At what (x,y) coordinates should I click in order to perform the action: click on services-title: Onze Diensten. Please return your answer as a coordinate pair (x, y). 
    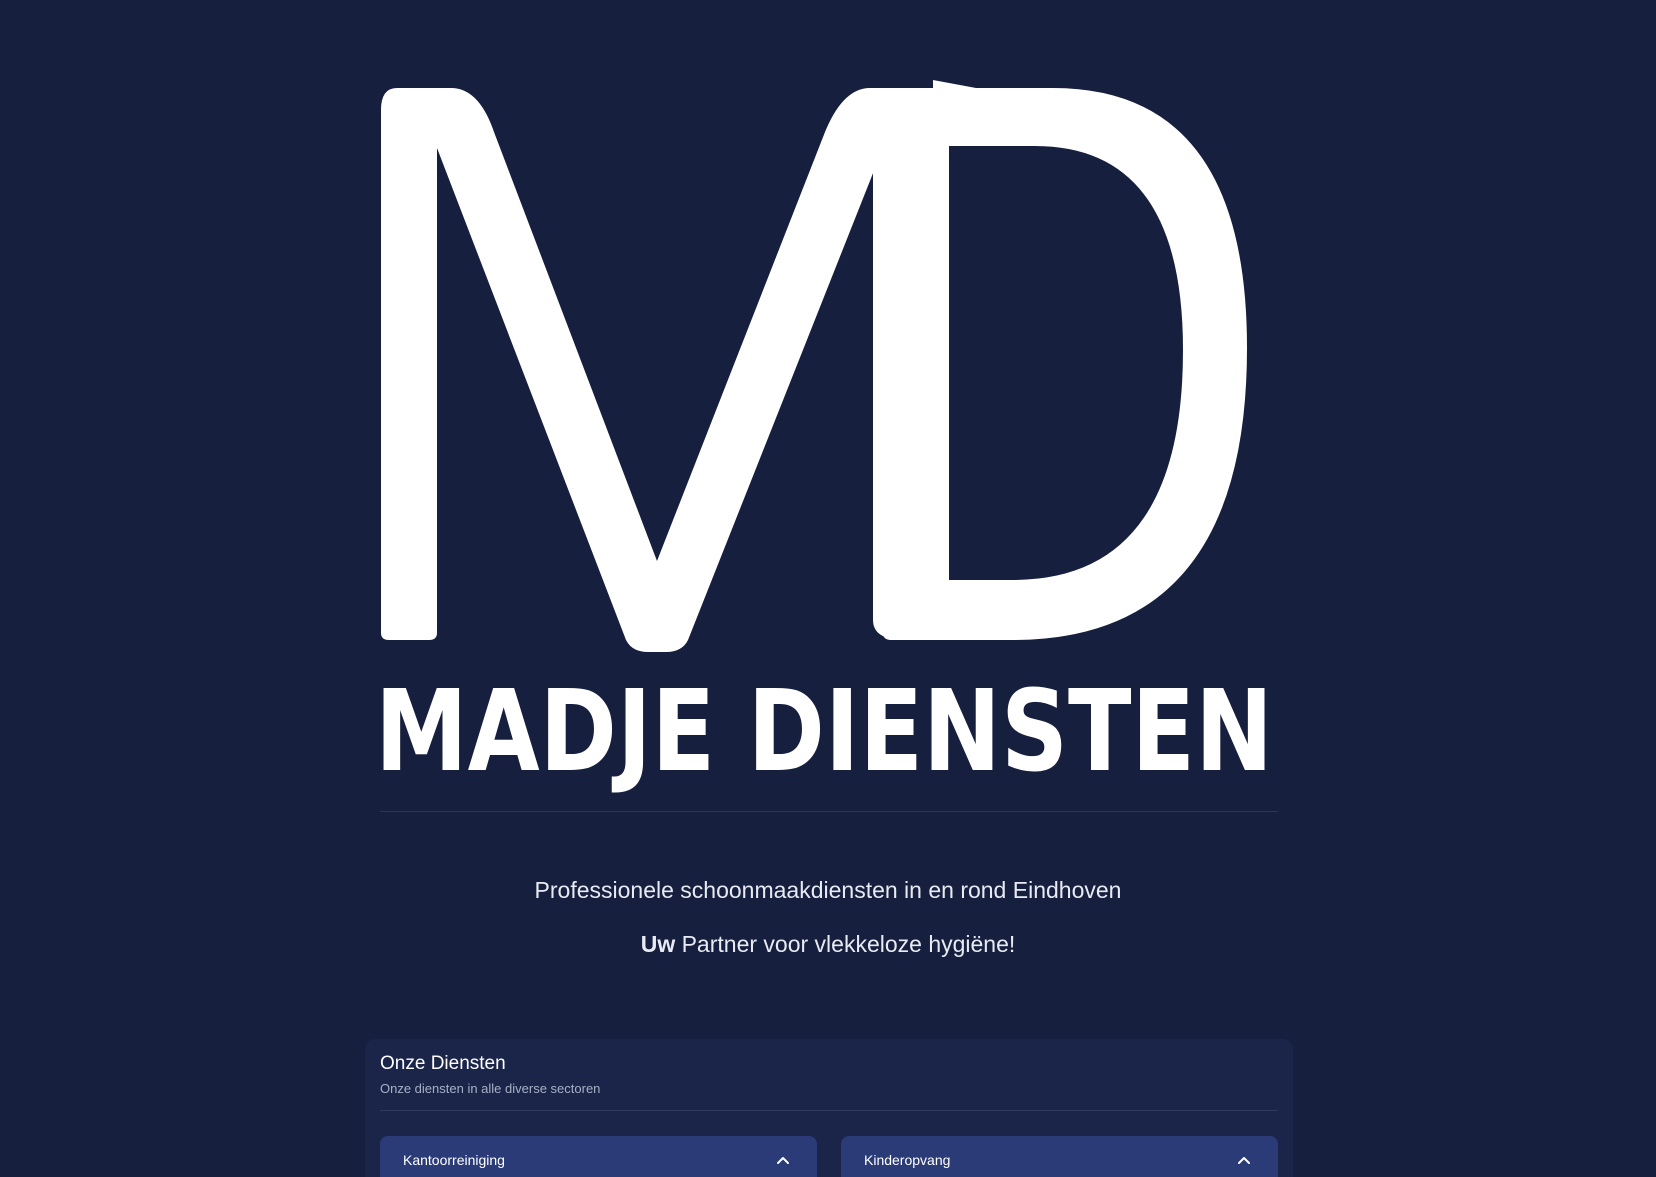
    Looking at the image, I should click on (443, 1063).